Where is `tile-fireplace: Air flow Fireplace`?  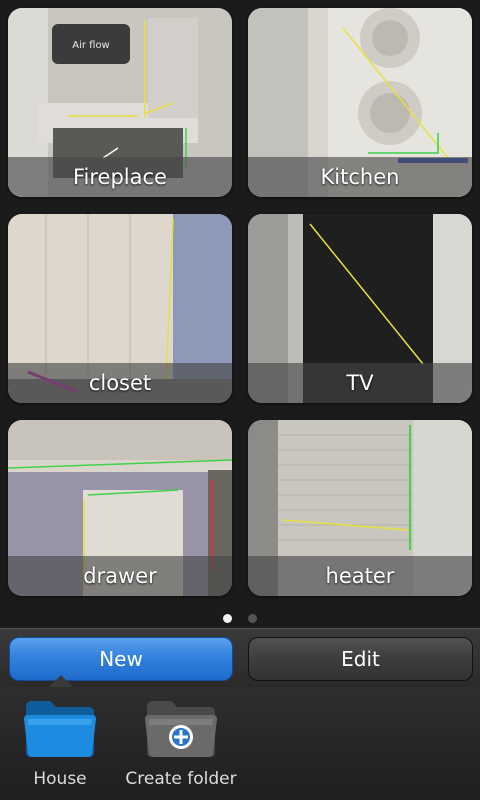
tile-fireplace: Air flow Fireplace is located at coordinates (120, 102).